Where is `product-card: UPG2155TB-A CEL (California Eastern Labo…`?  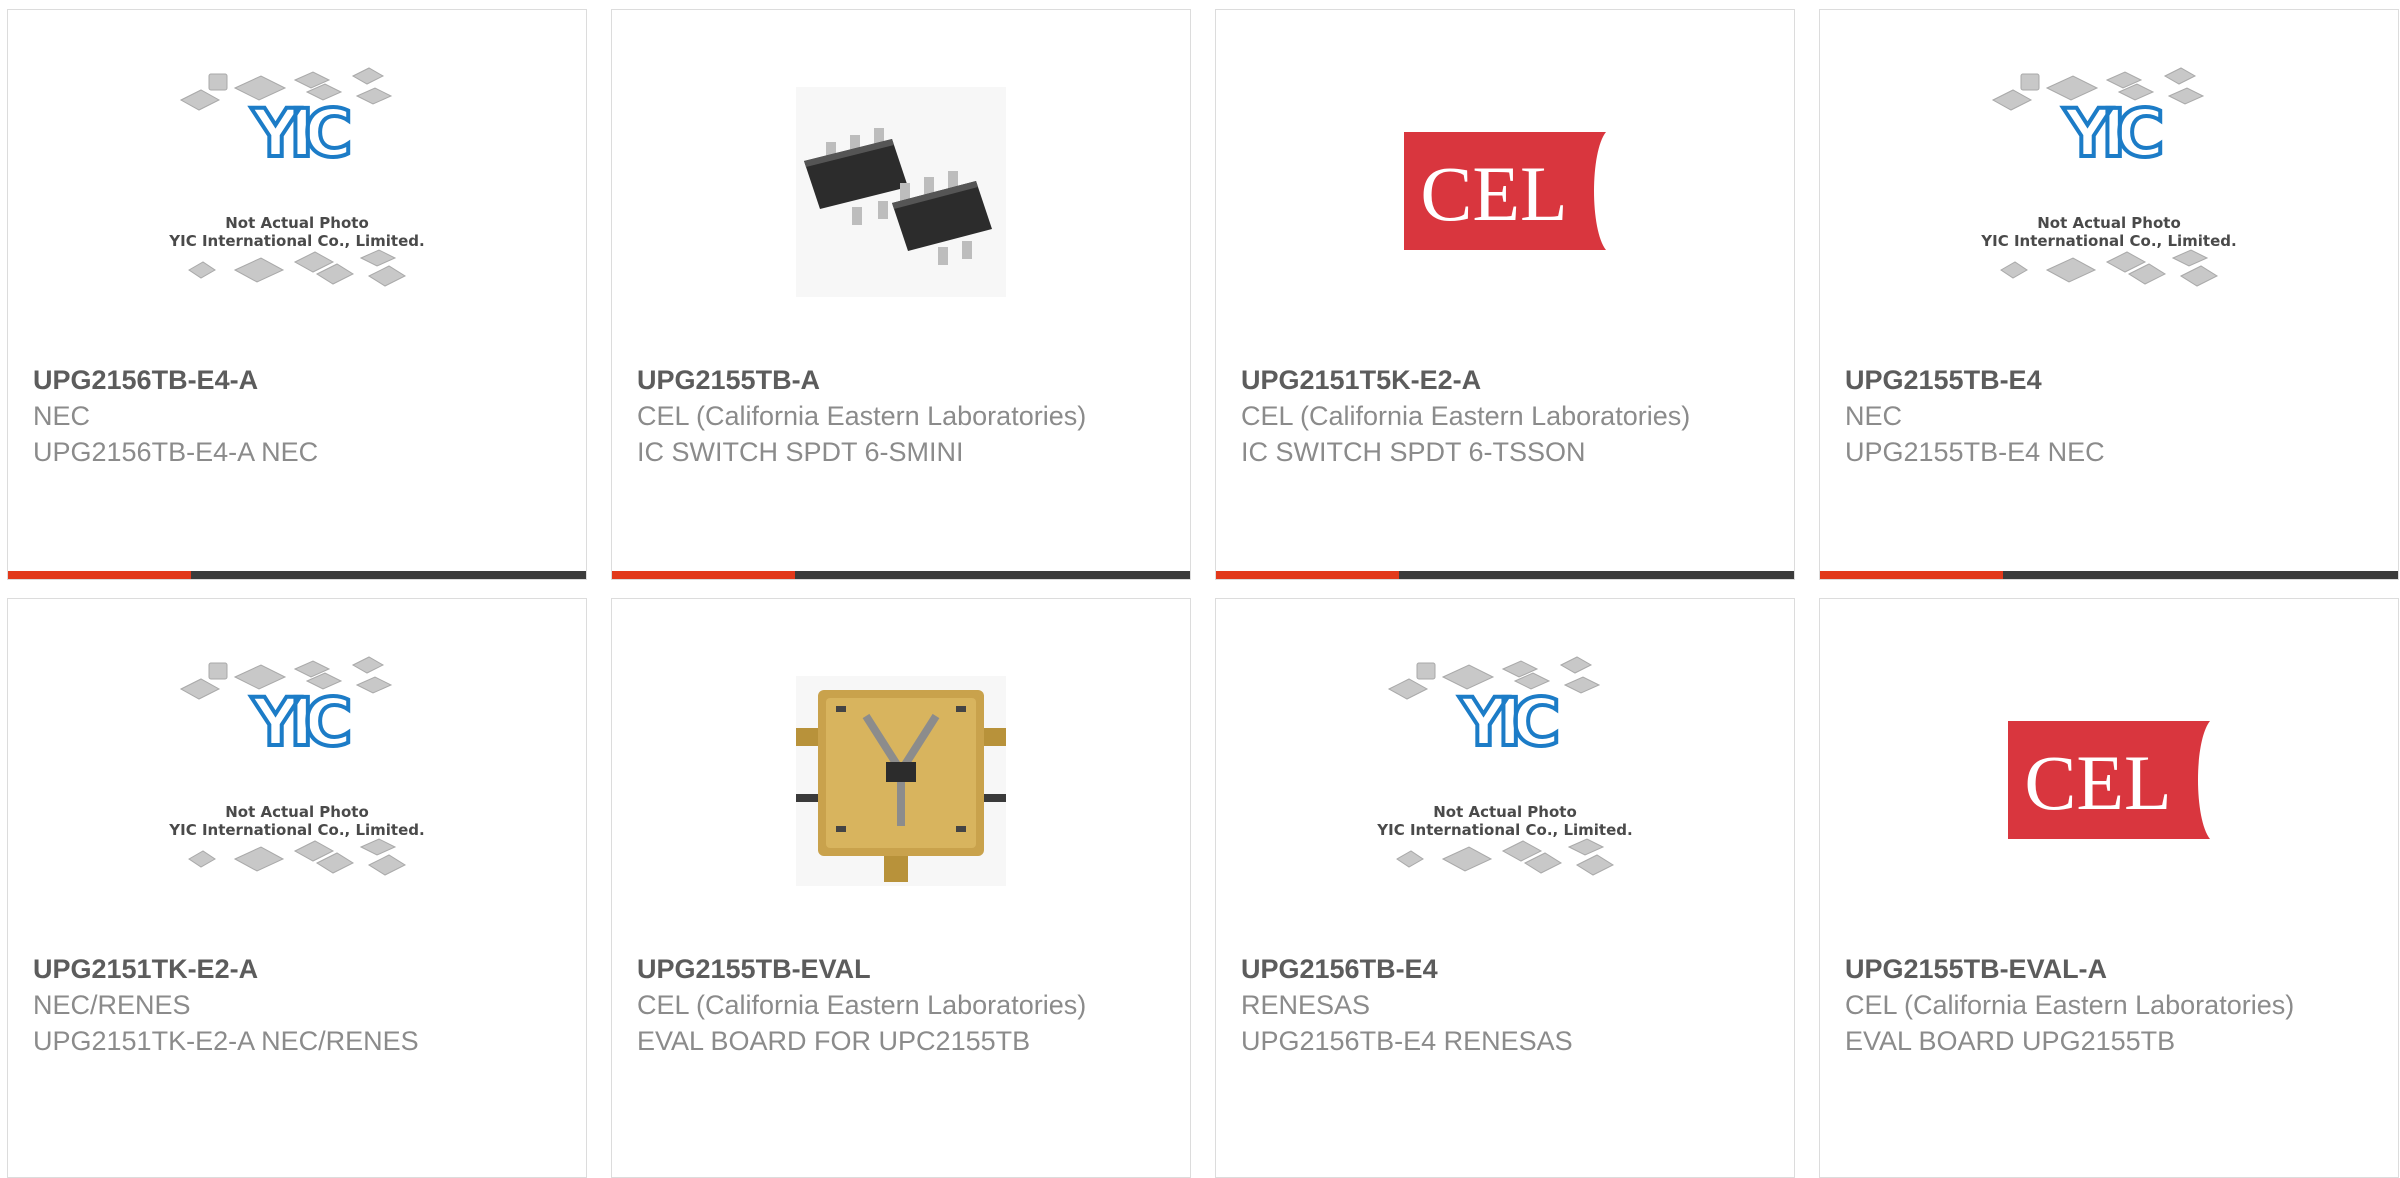 product-card: UPG2155TB-A CEL (California Eastern Labo… is located at coordinates (901, 294).